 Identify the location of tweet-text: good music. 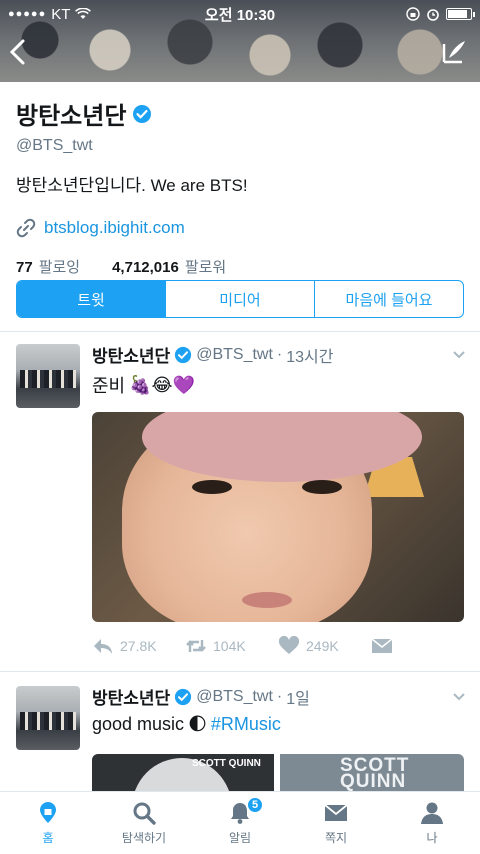
(138, 724).